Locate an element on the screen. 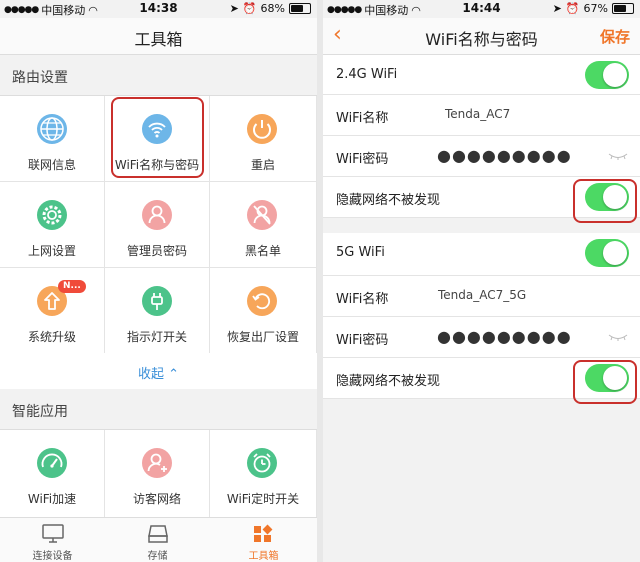 Image resolution: width=640 pixels, height=562 pixels. smart-apps-grid: WiFi加速 访客网络 WiFi定时开关 is located at coordinates (158, 474).